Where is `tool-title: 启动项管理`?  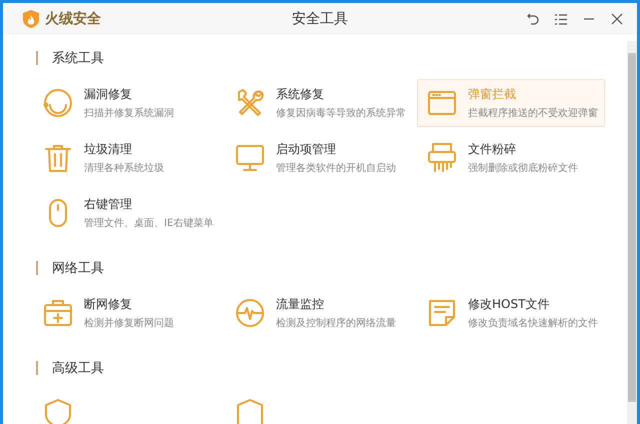
tool-title: 启动项管理 is located at coordinates (306, 149).